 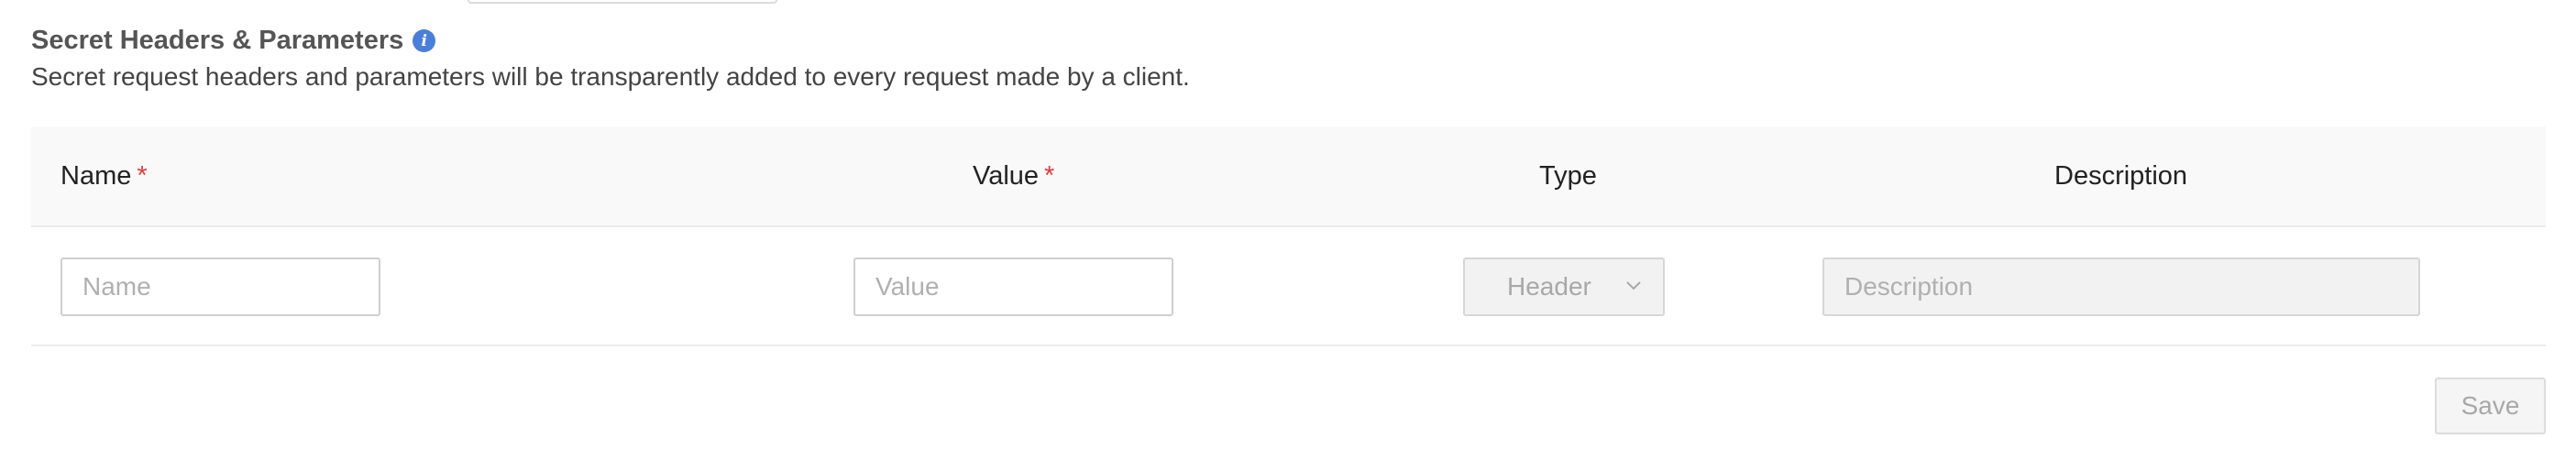 I want to click on description-input, so click(x=2121, y=286).